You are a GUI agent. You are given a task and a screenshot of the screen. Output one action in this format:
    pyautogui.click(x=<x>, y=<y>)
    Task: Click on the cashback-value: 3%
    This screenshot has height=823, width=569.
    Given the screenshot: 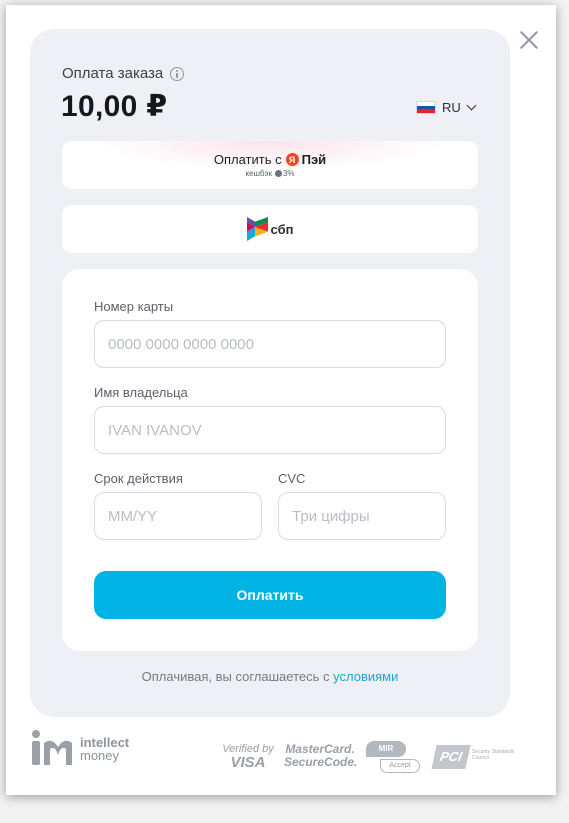 What is the action you would take?
    pyautogui.click(x=288, y=173)
    